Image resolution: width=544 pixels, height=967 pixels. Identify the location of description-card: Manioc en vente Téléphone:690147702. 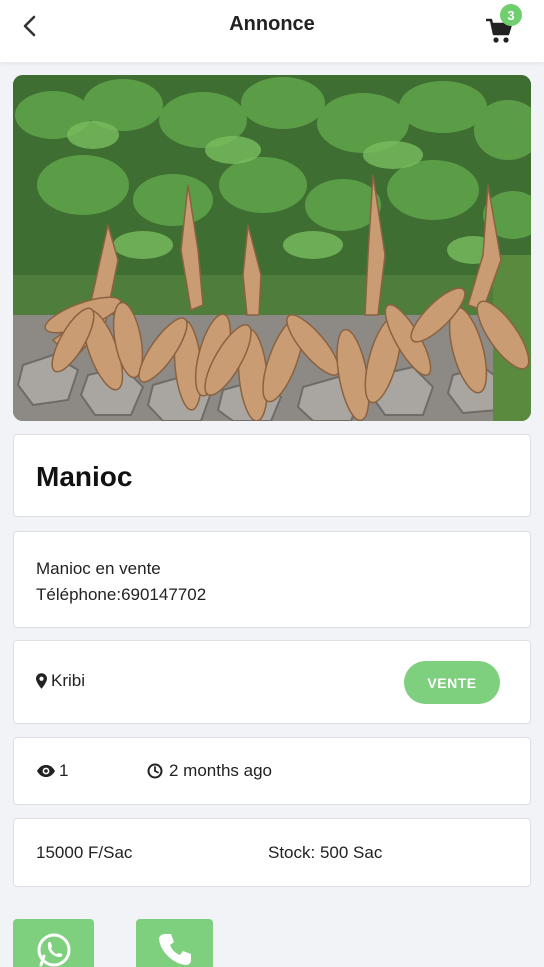
(272, 579).